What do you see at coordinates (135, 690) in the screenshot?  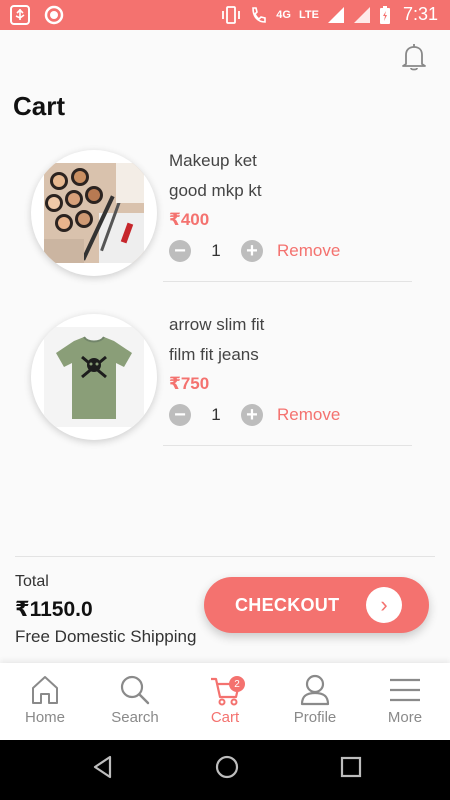 I see `search-icon` at bounding box center [135, 690].